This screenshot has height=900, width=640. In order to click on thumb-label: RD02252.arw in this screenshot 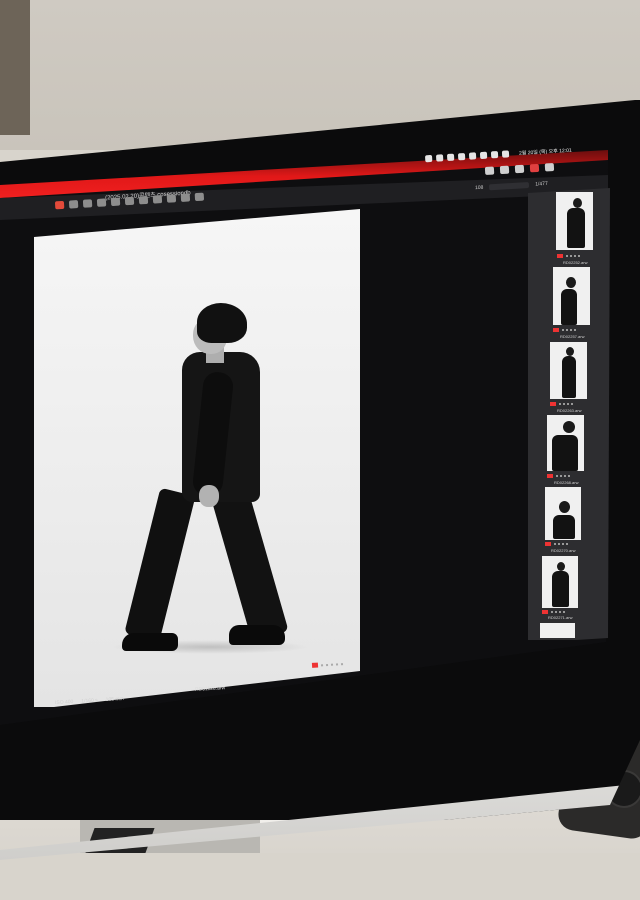, I will do `click(575, 262)`.